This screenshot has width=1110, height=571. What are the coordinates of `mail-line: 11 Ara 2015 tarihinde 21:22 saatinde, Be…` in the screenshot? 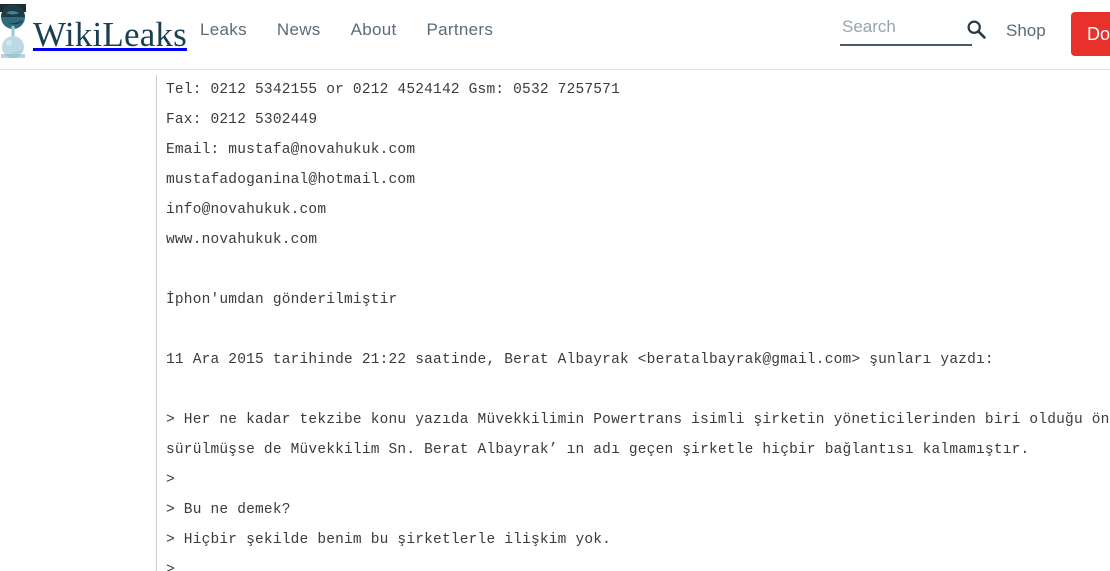 It's located at (580, 360).